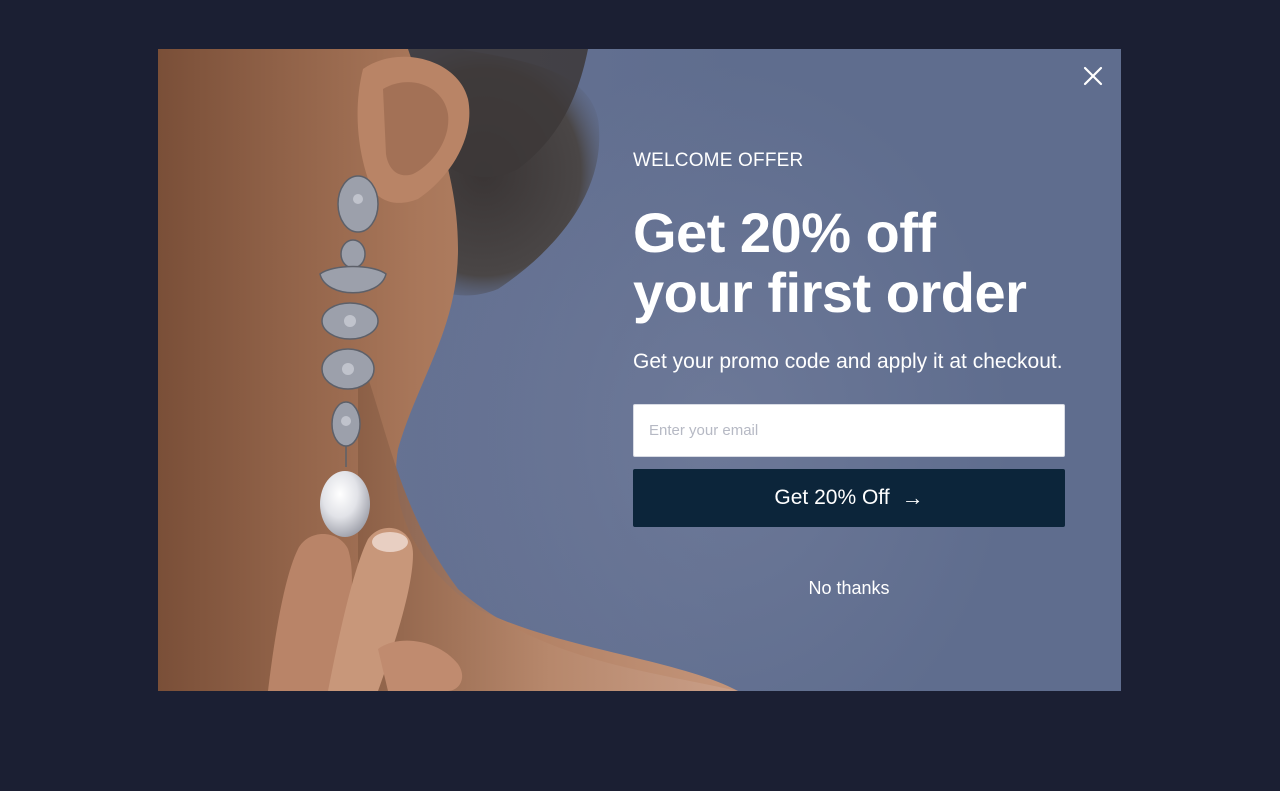  Describe the element at coordinates (912, 497) in the screenshot. I see `arrow-right-icon: →` at that location.